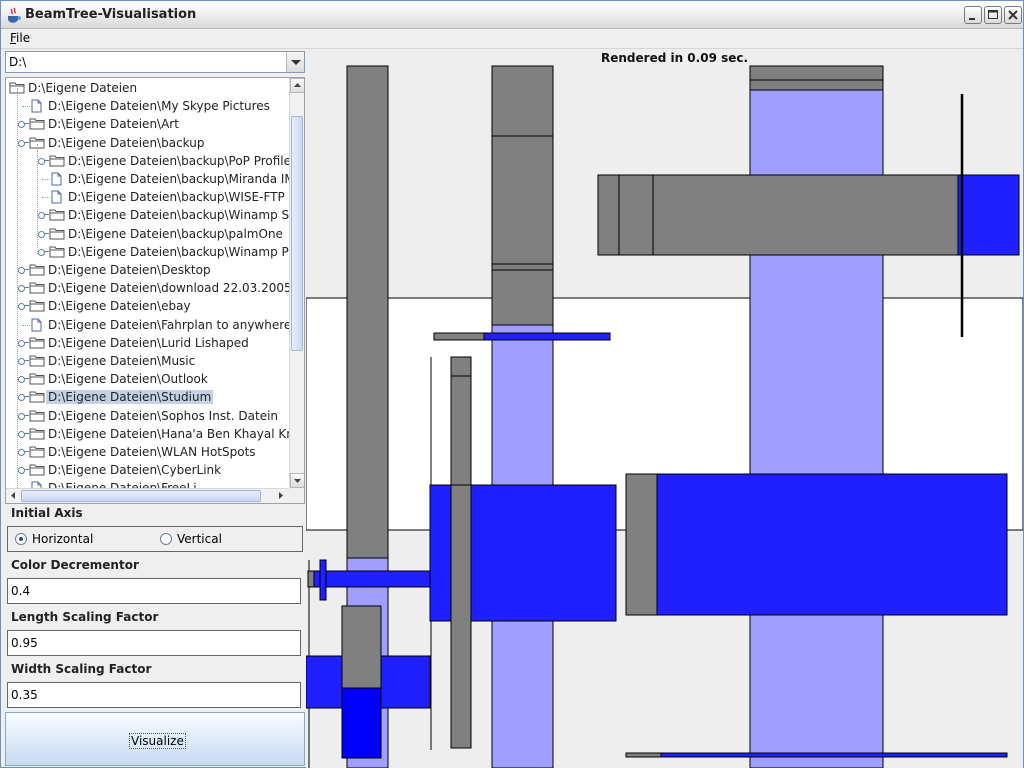 The width and height of the screenshot is (1024, 768). I want to click on java-cup-icon, so click(14, 15).